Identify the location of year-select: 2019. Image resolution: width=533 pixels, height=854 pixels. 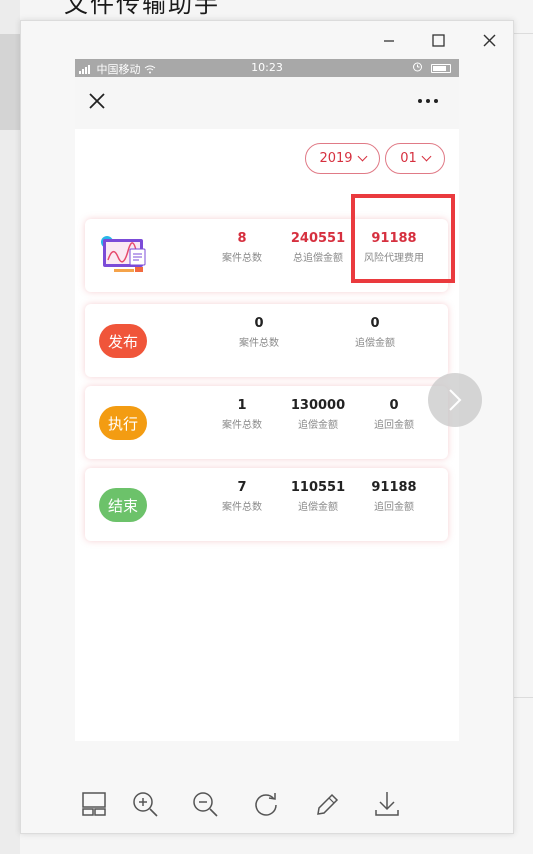
(342, 158).